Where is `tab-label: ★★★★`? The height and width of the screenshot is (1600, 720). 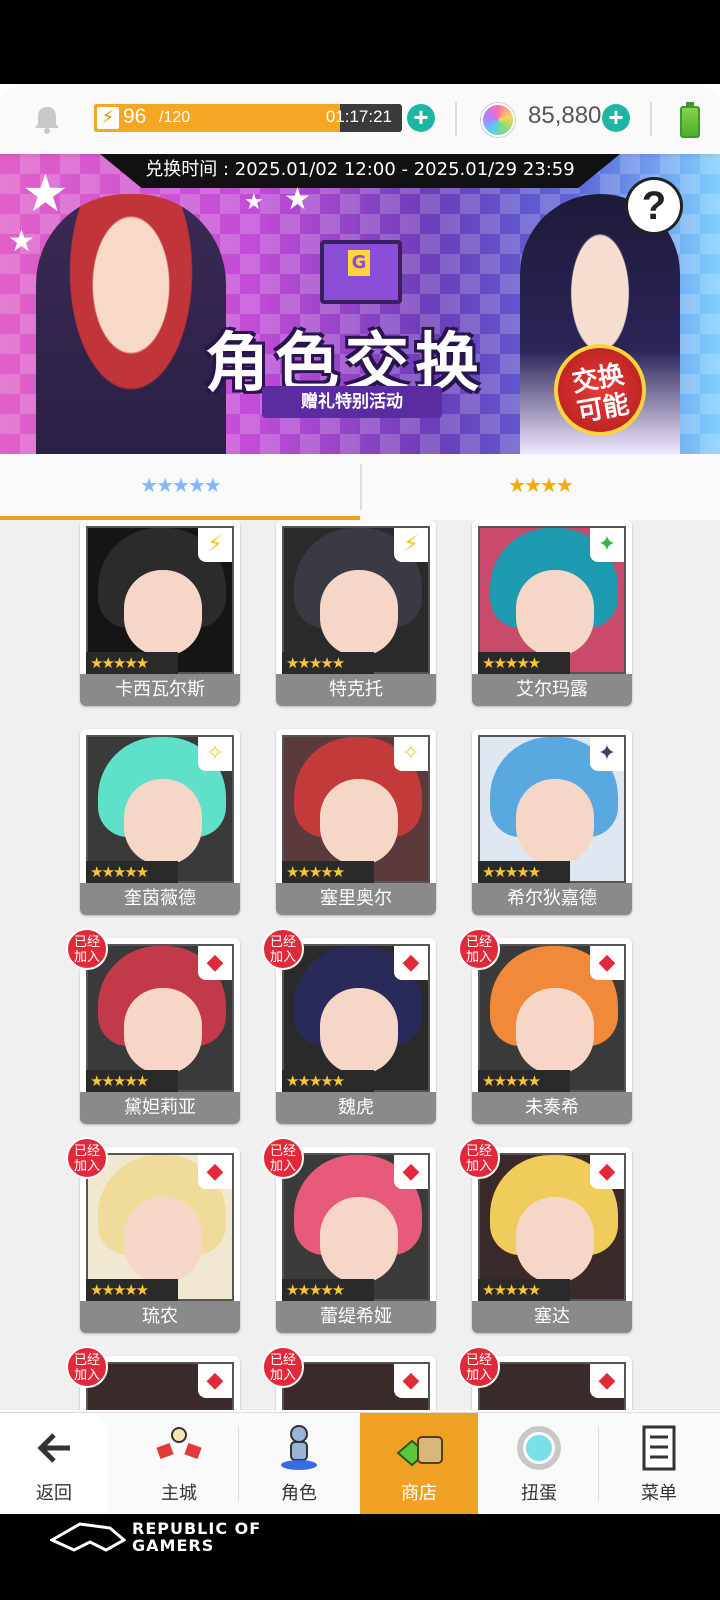 tab-label: ★★★★ is located at coordinates (541, 485).